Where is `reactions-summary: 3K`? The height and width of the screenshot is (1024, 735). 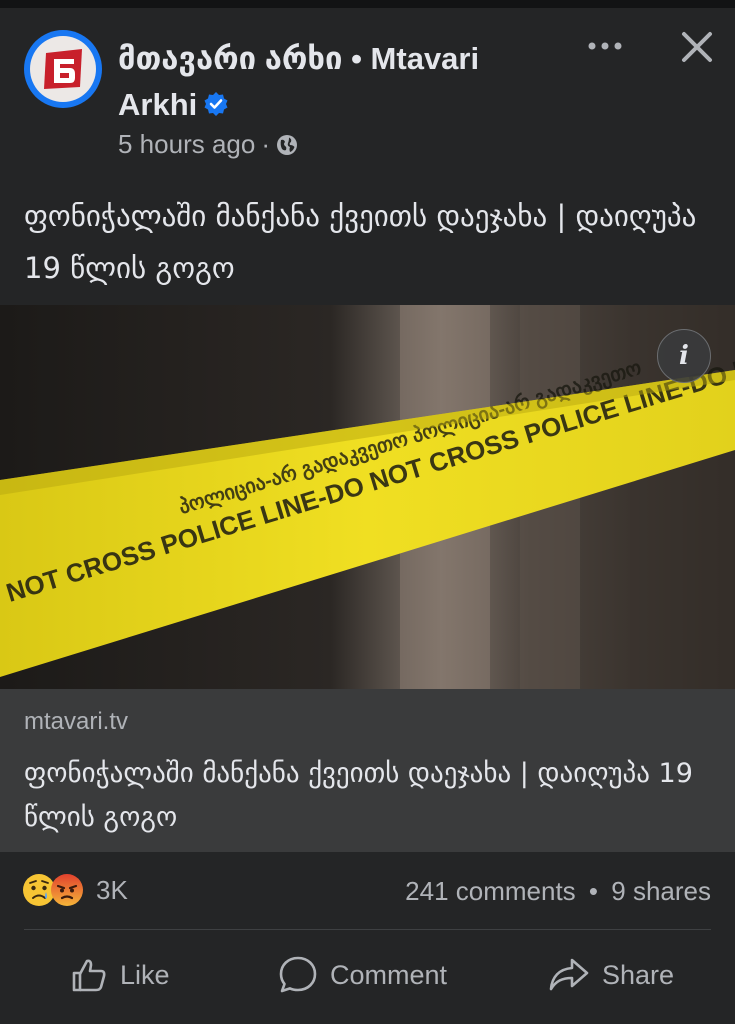 reactions-summary: 3K is located at coordinates (75, 890).